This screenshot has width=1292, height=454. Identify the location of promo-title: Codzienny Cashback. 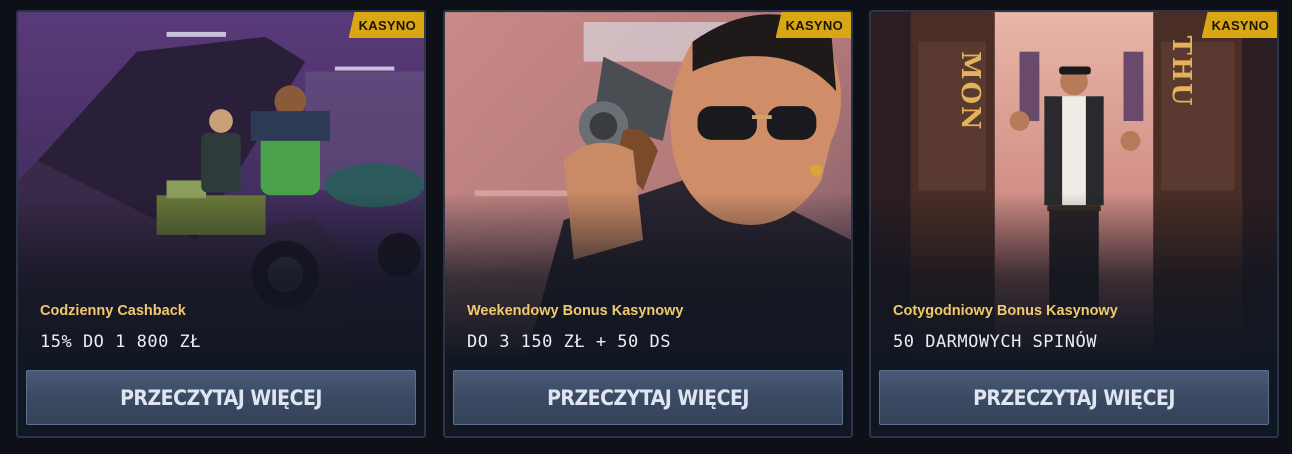
(113, 311).